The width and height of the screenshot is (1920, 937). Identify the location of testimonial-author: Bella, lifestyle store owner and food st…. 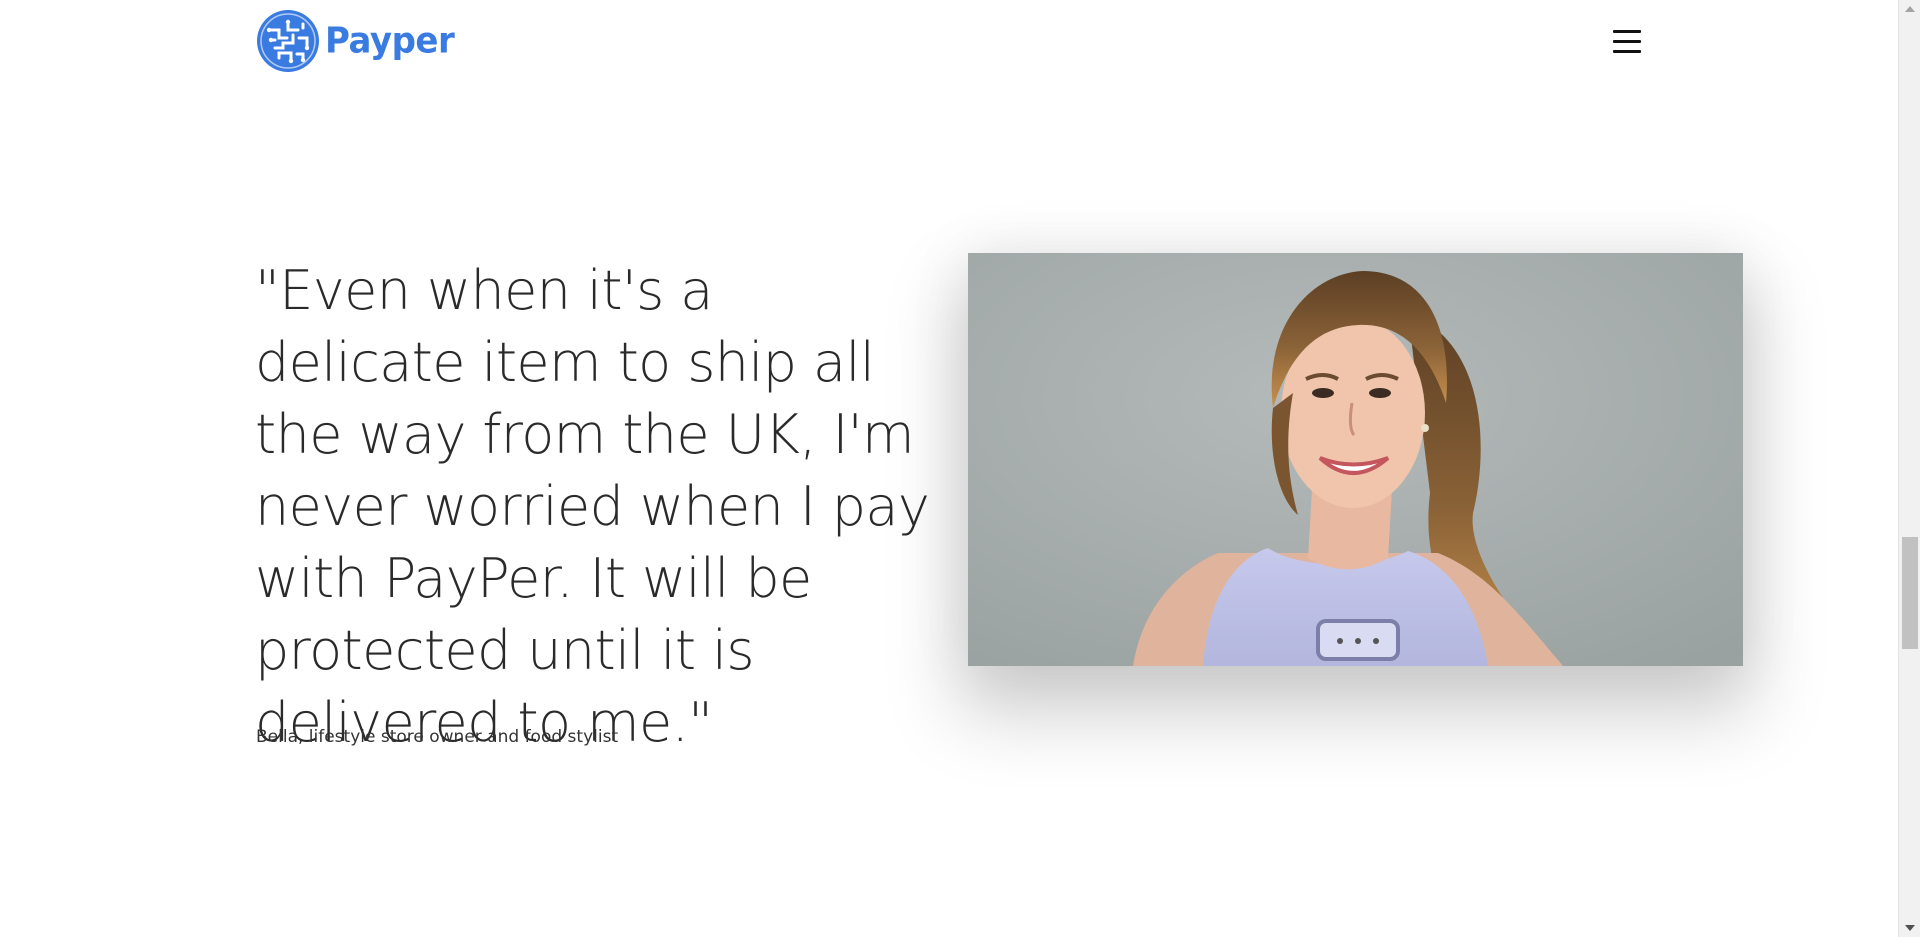
(437, 737).